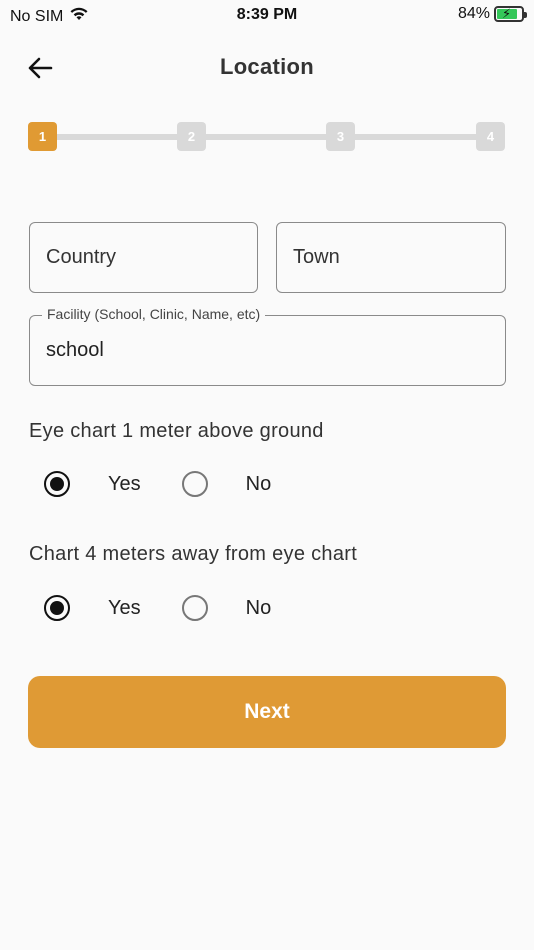 This screenshot has height=950, width=534. I want to click on step-1: 1, so click(42, 136).